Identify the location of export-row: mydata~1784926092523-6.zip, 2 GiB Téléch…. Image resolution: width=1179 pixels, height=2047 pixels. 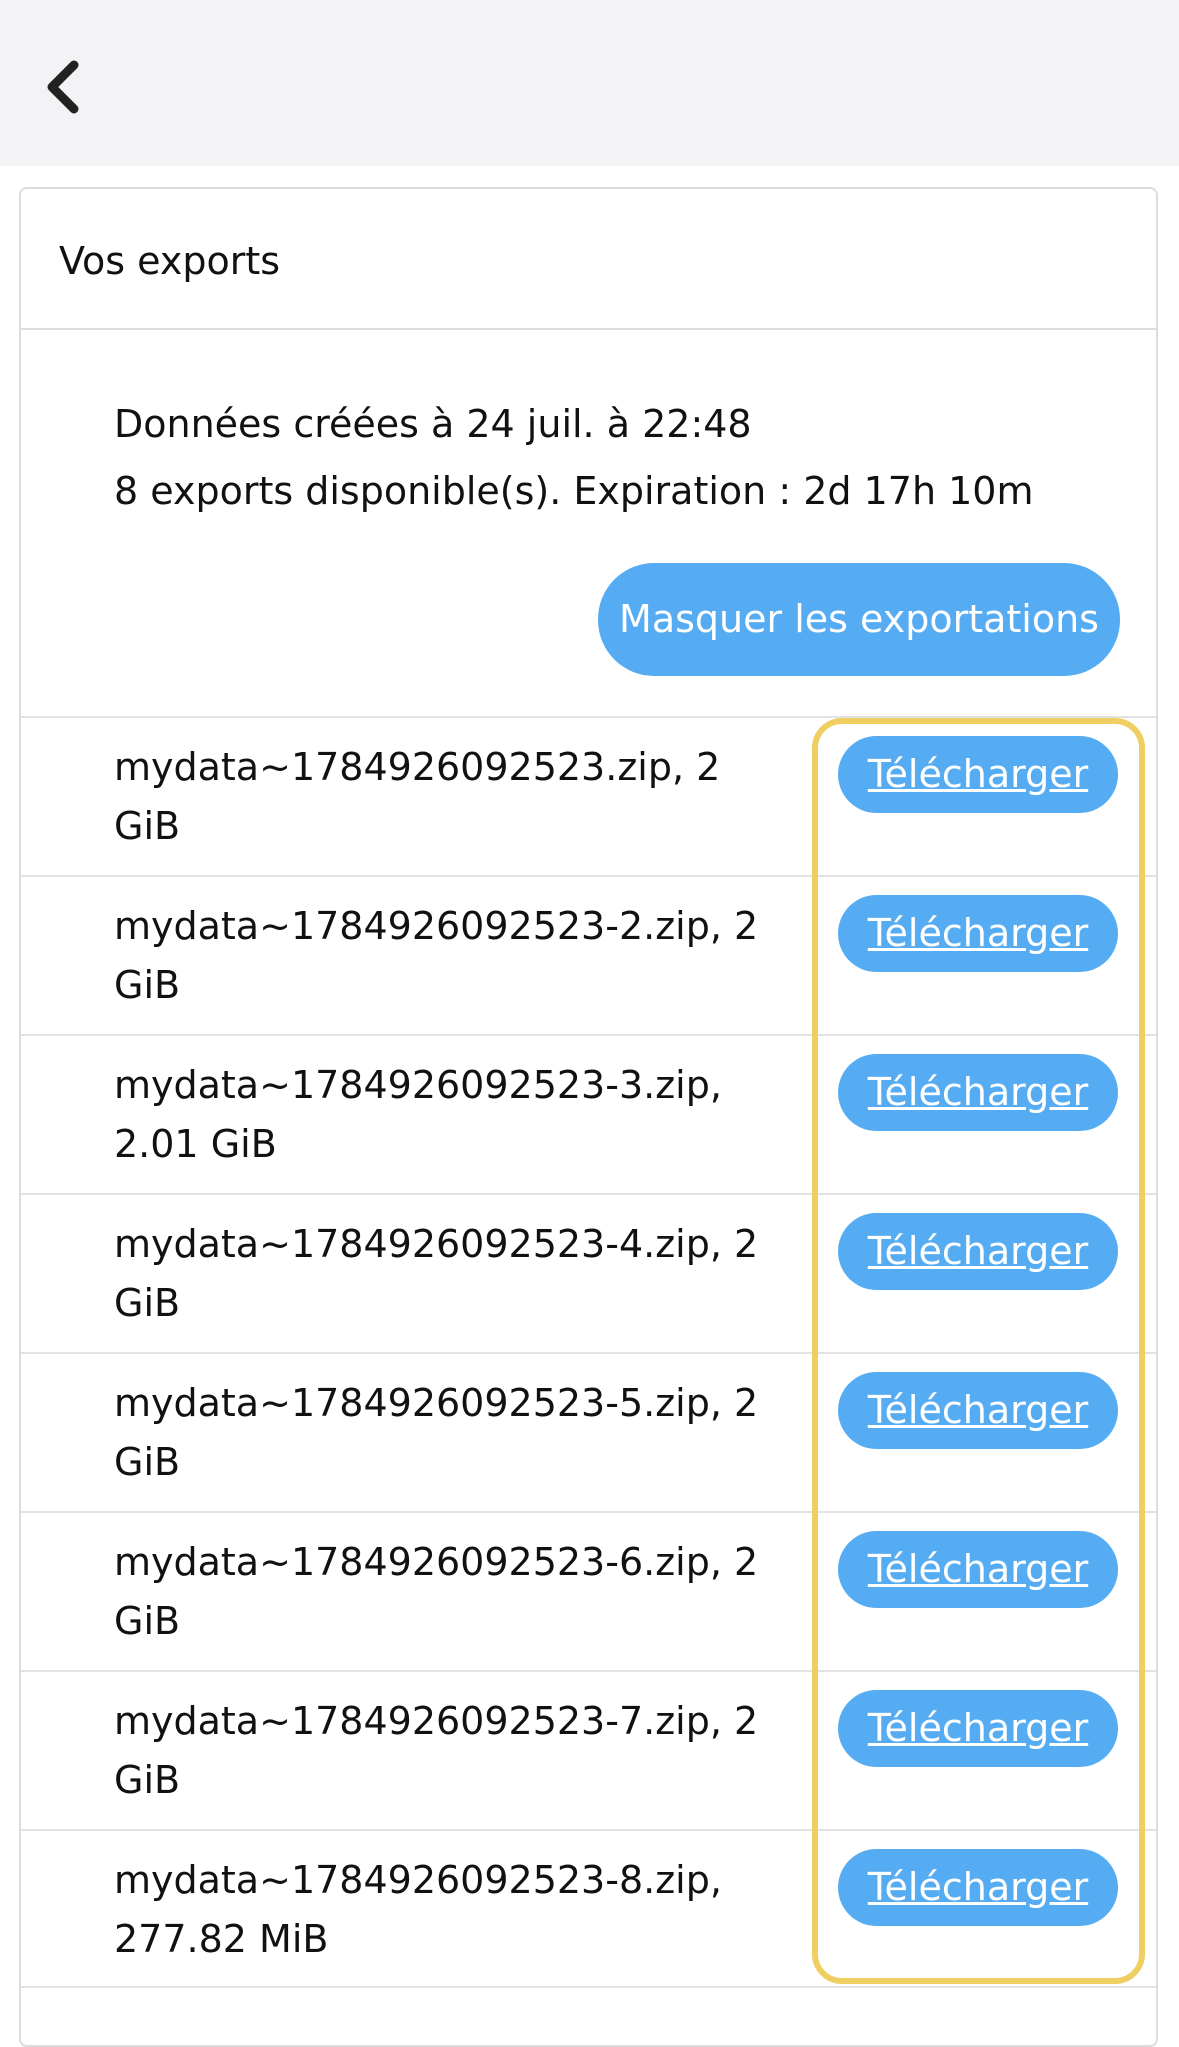
(588, 1590).